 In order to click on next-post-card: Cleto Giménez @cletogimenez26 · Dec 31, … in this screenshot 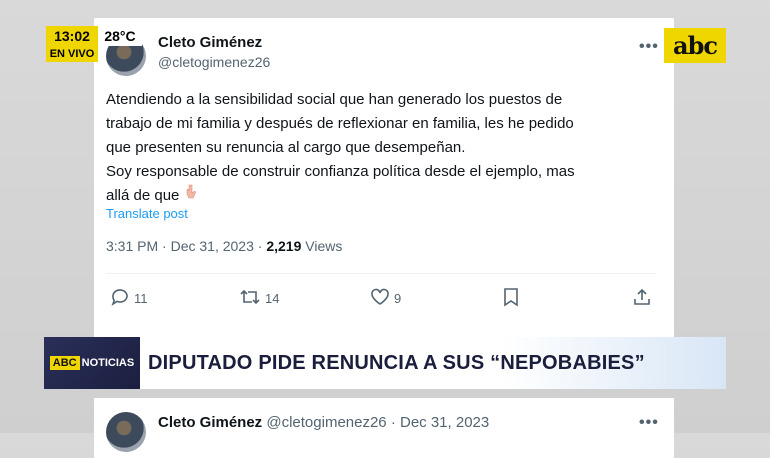, I will do `click(384, 428)`.